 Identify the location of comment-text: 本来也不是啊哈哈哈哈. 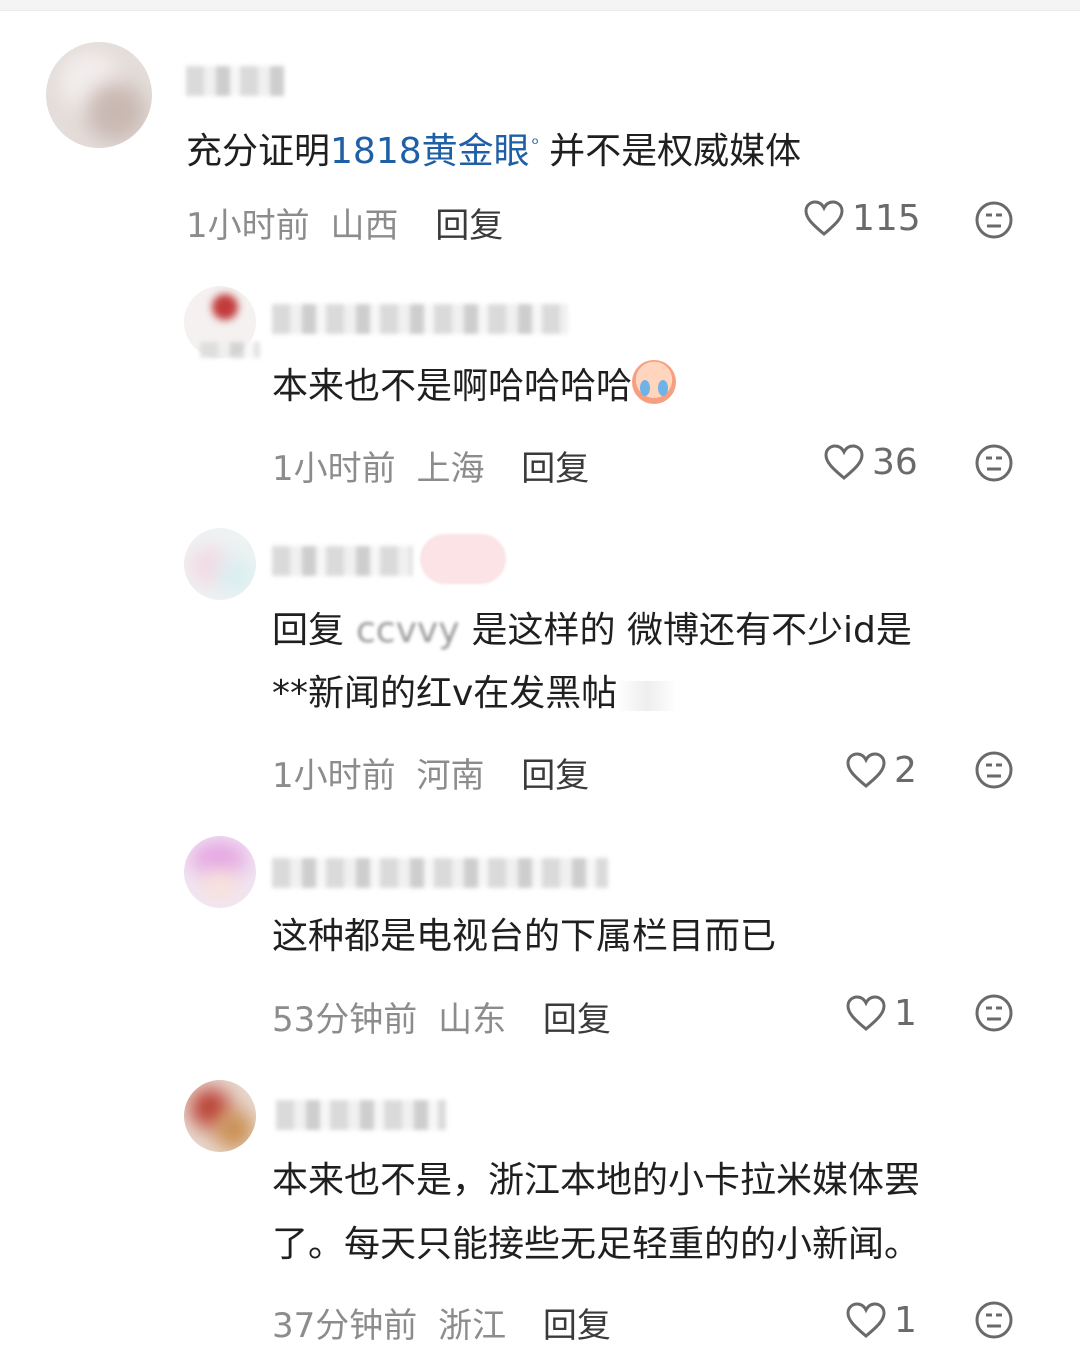
(474, 387).